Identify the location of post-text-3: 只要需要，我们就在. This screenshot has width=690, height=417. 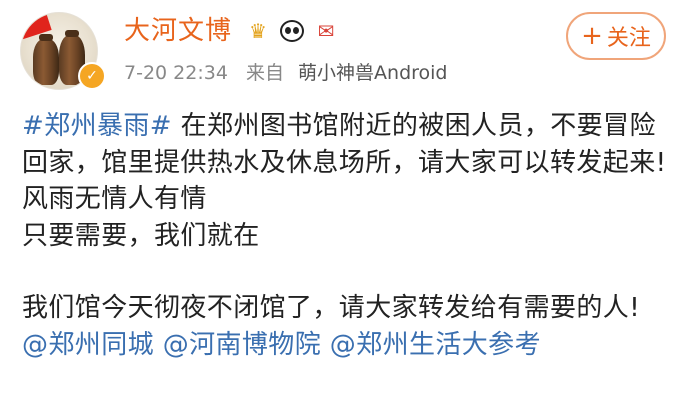
(141, 235).